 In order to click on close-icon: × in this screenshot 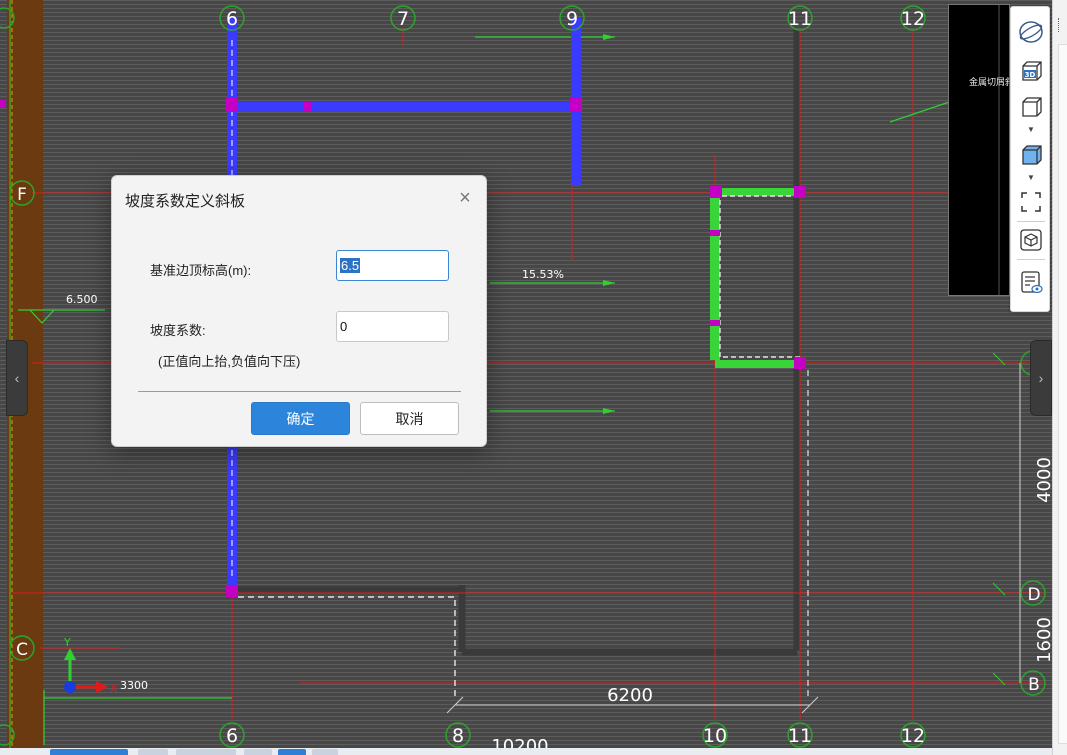, I will do `click(465, 198)`.